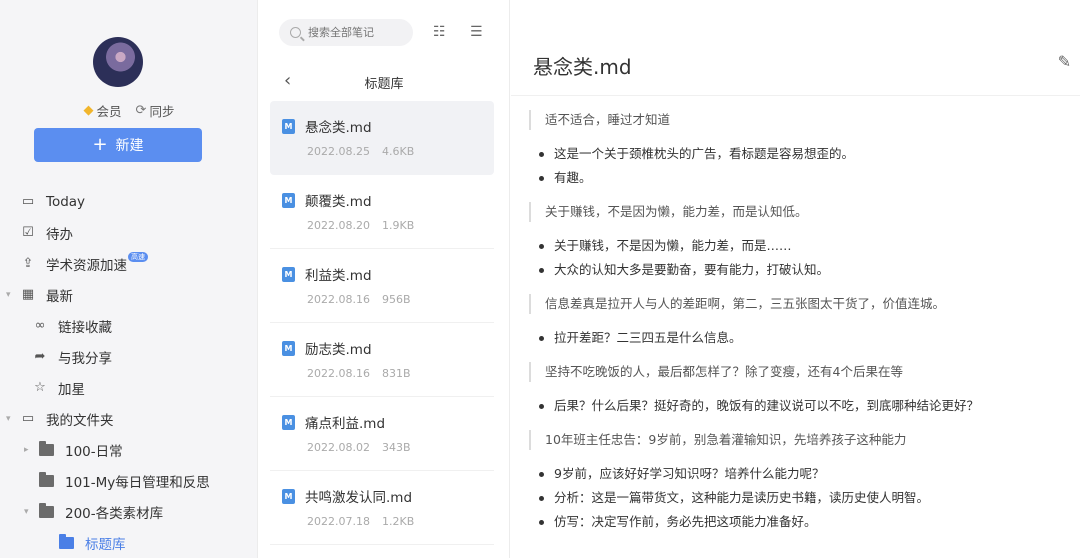 This screenshot has width=1080, height=558. Describe the element at coordinates (396, 447) in the screenshot. I see `note-size: 343B` at that location.